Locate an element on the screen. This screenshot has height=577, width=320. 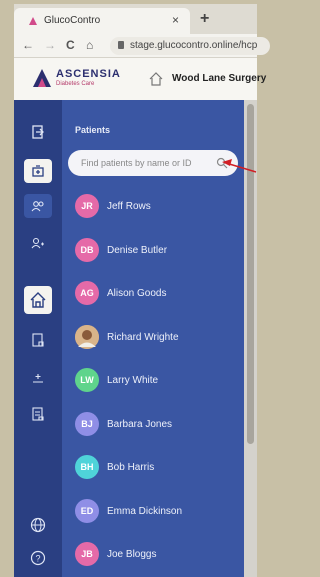
reports-icon is located at coordinates (38, 340).